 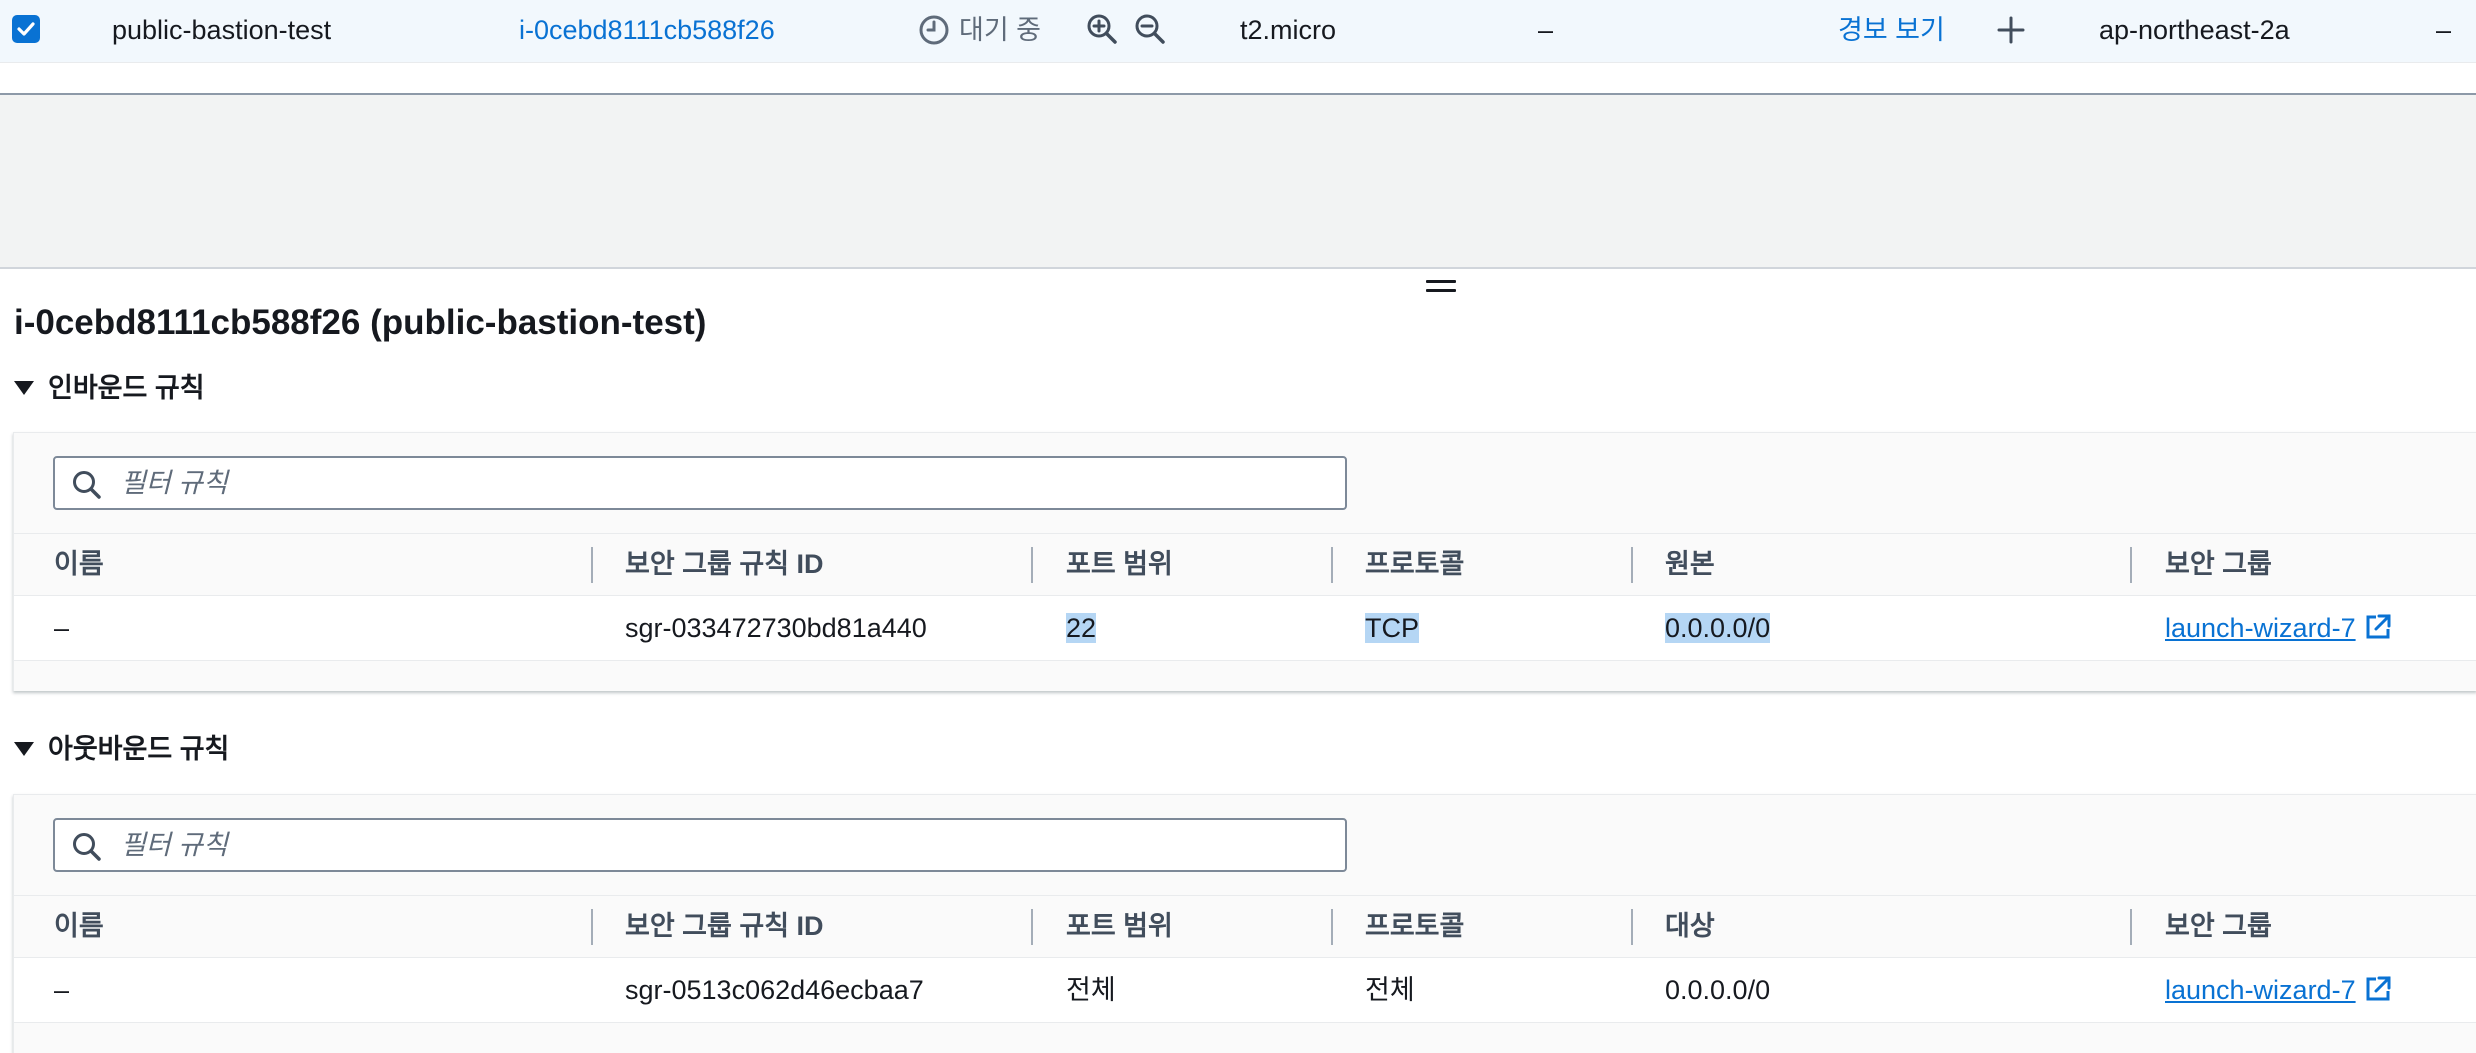 I want to click on instance-name: public-bastion-test, so click(x=222, y=30).